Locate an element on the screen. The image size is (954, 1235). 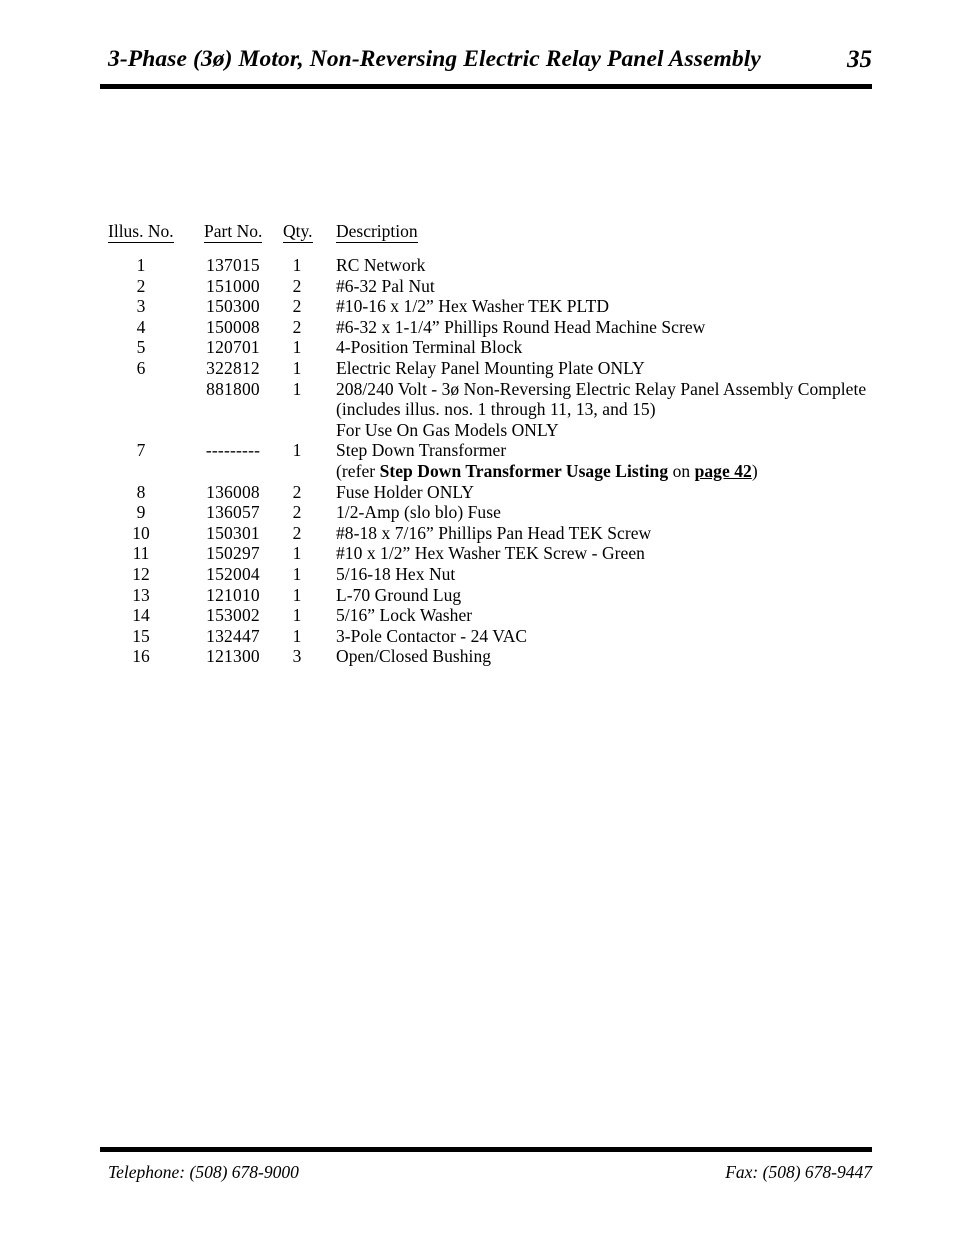
cell-description: RC Network is located at coordinates (381, 265).